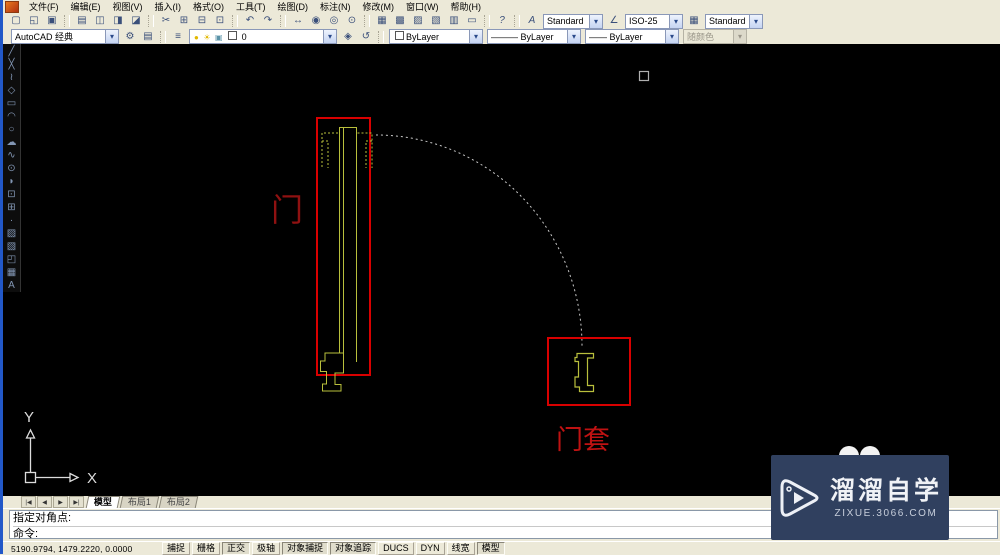  What do you see at coordinates (584, 372) in the screenshot?
I see `frame-profile` at bounding box center [584, 372].